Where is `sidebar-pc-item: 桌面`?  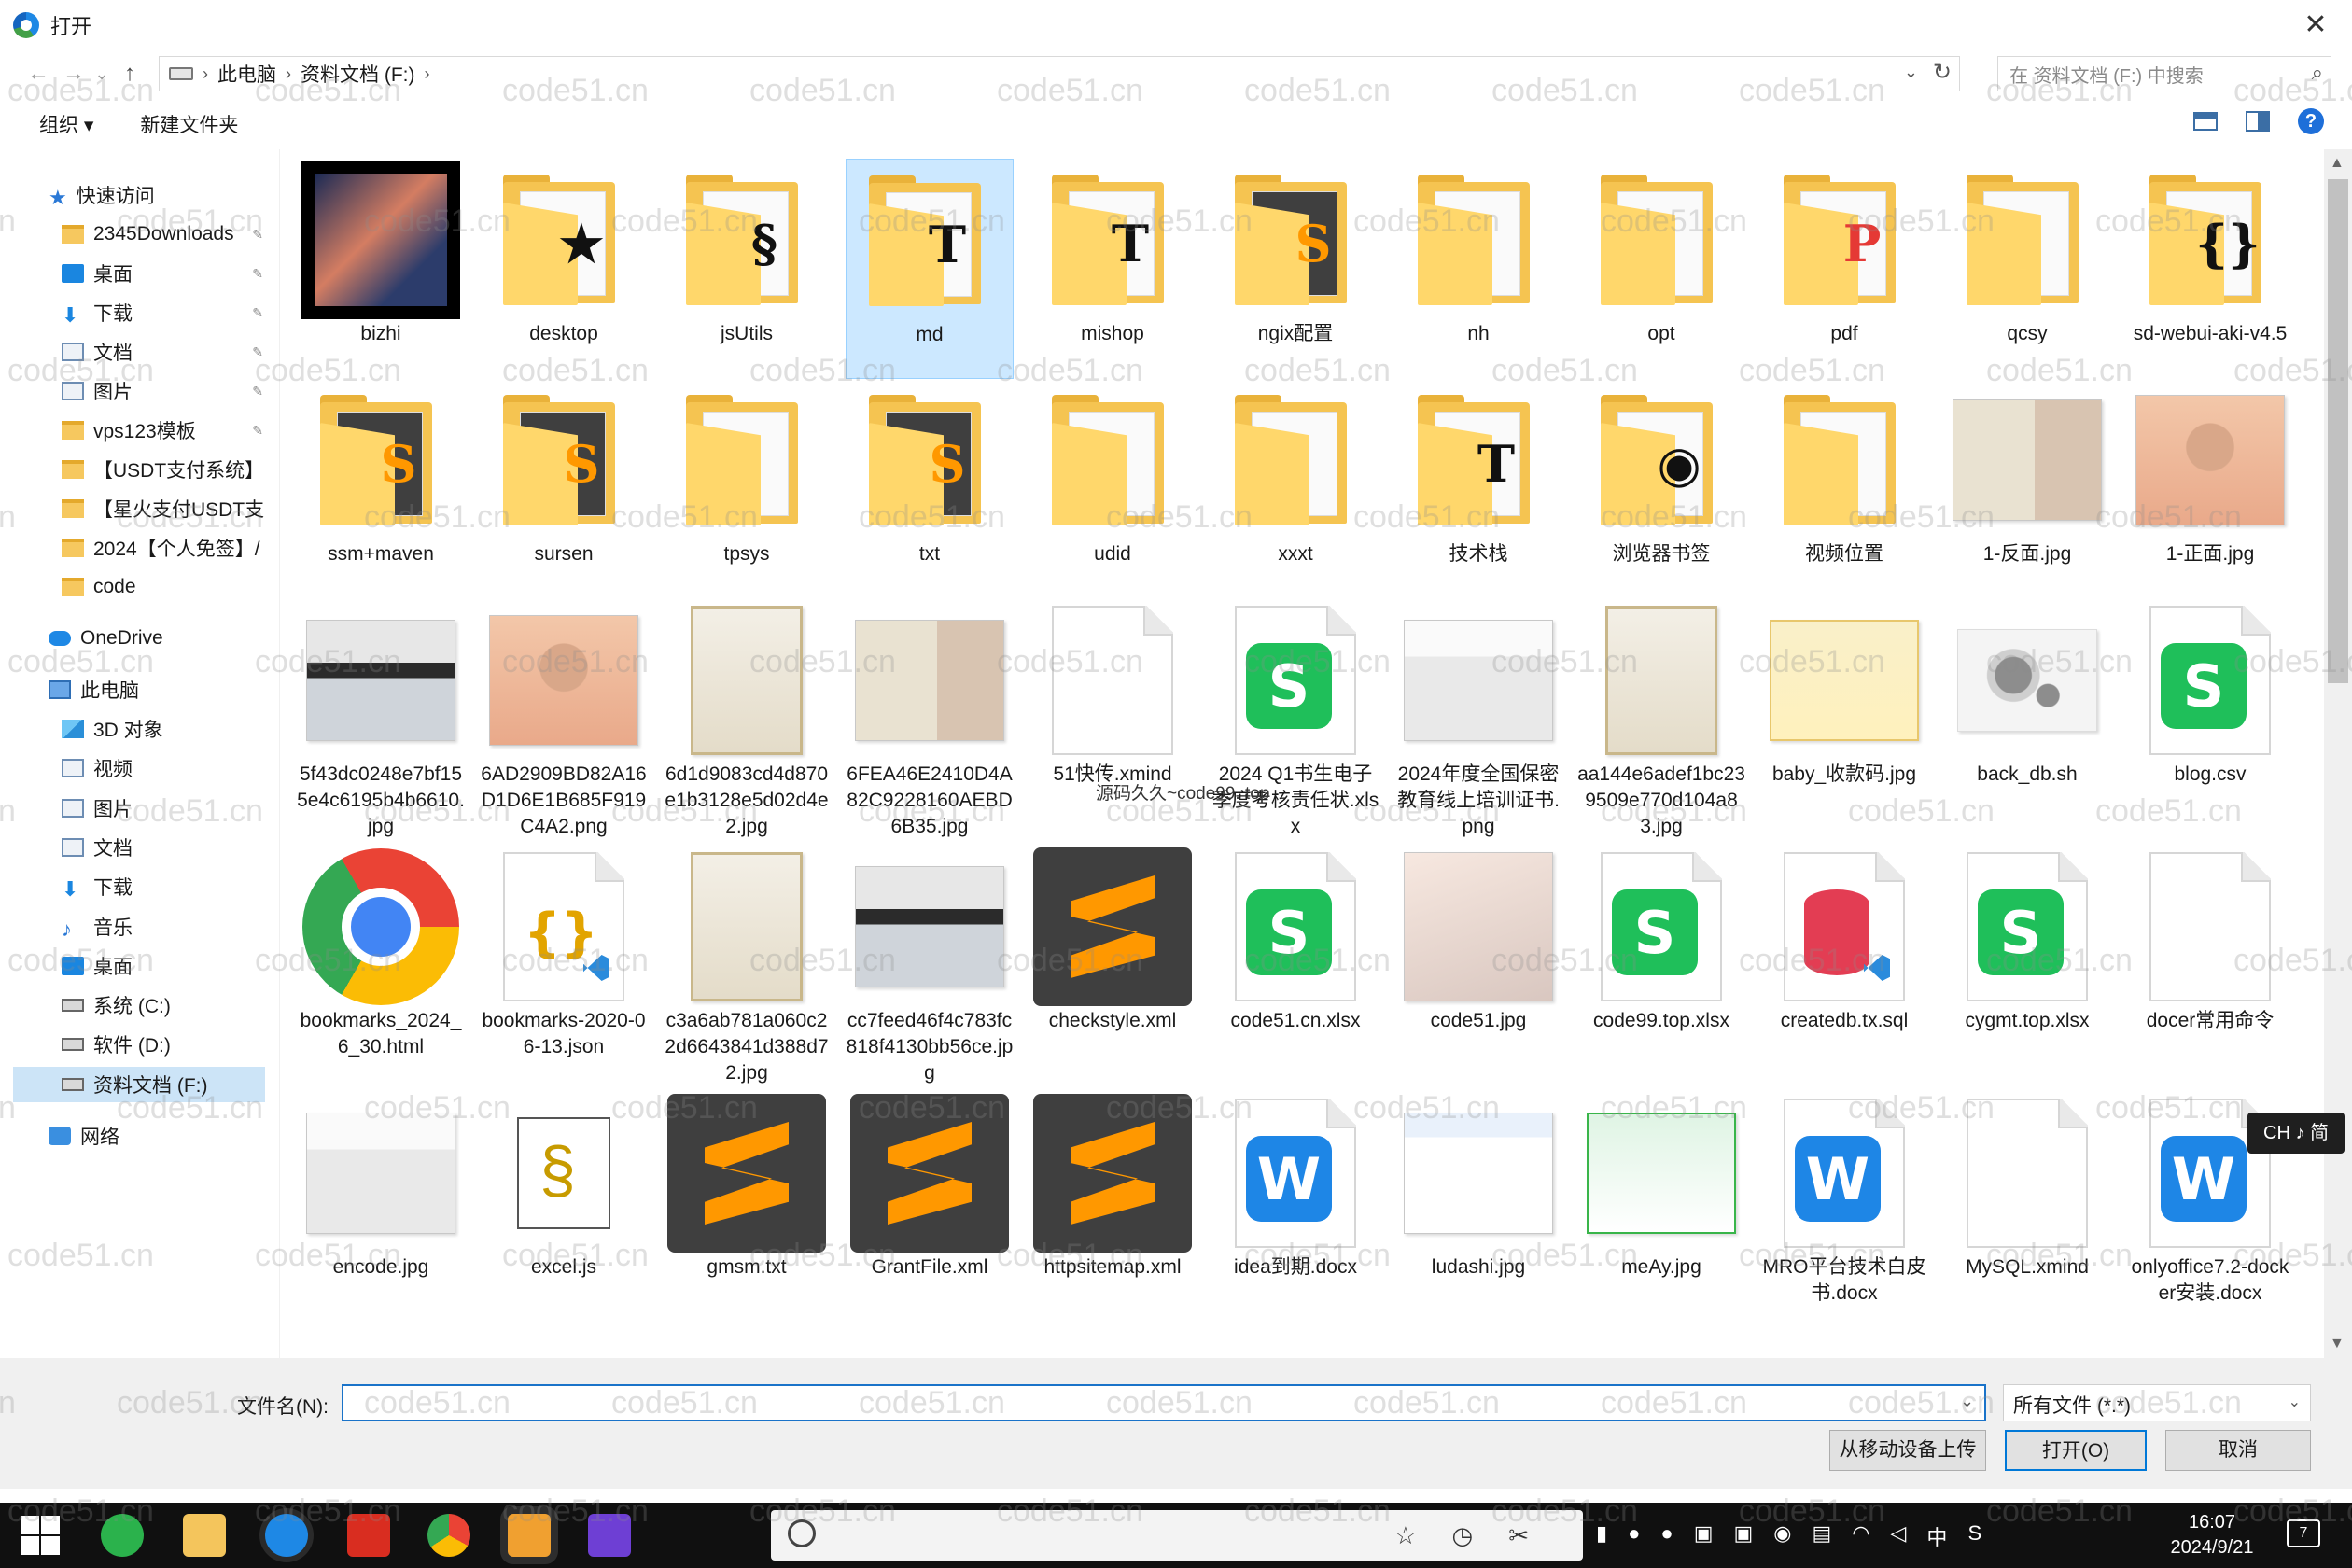
sidebar-pc-item: 桌面 is located at coordinates (166, 966).